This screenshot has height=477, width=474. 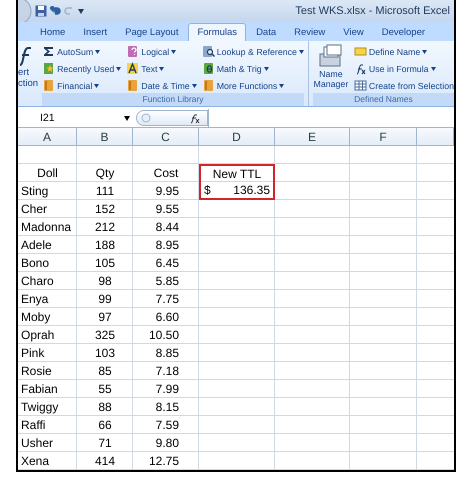 I want to click on column-header: D, so click(x=237, y=137).